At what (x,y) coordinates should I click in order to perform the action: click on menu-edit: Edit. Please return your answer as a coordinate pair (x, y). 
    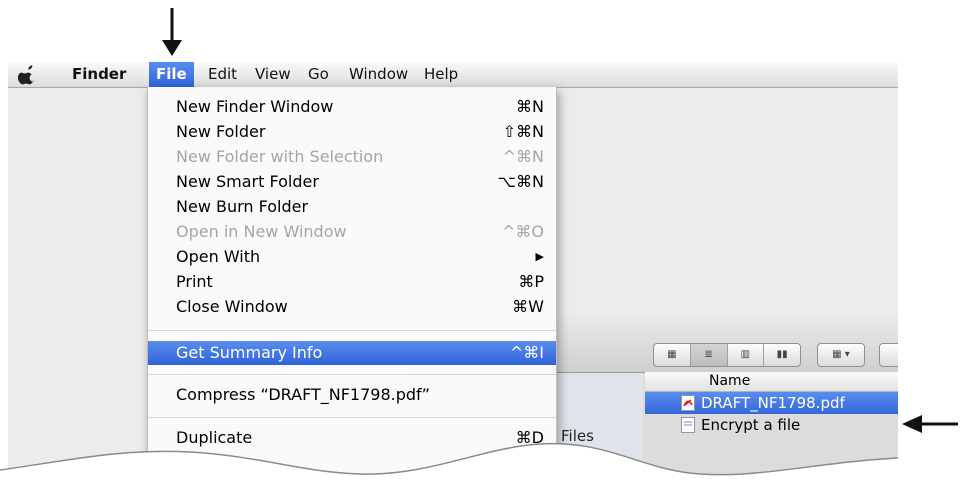
    Looking at the image, I should click on (222, 74).